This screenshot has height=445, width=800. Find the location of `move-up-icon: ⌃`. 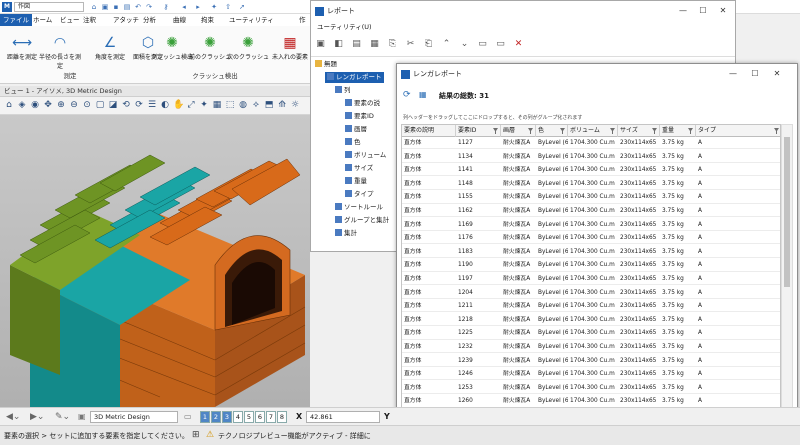

move-up-icon: ⌃ is located at coordinates (446, 44).